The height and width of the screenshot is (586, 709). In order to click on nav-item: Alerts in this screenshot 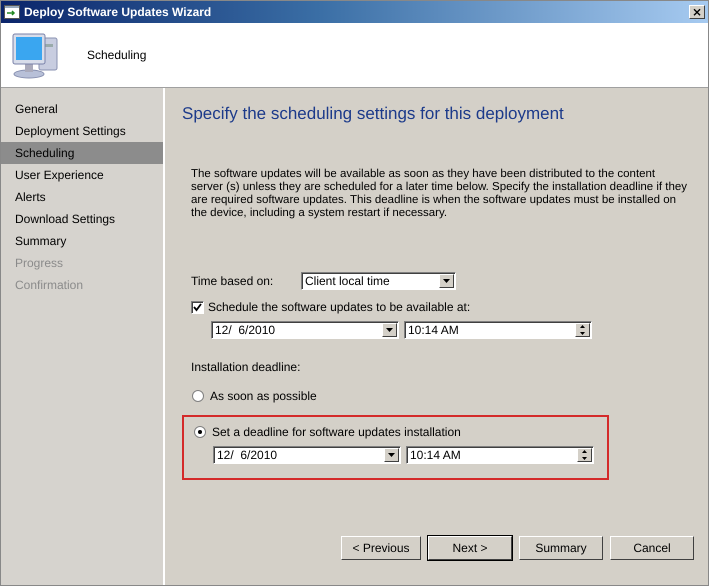, I will do `click(82, 197)`.